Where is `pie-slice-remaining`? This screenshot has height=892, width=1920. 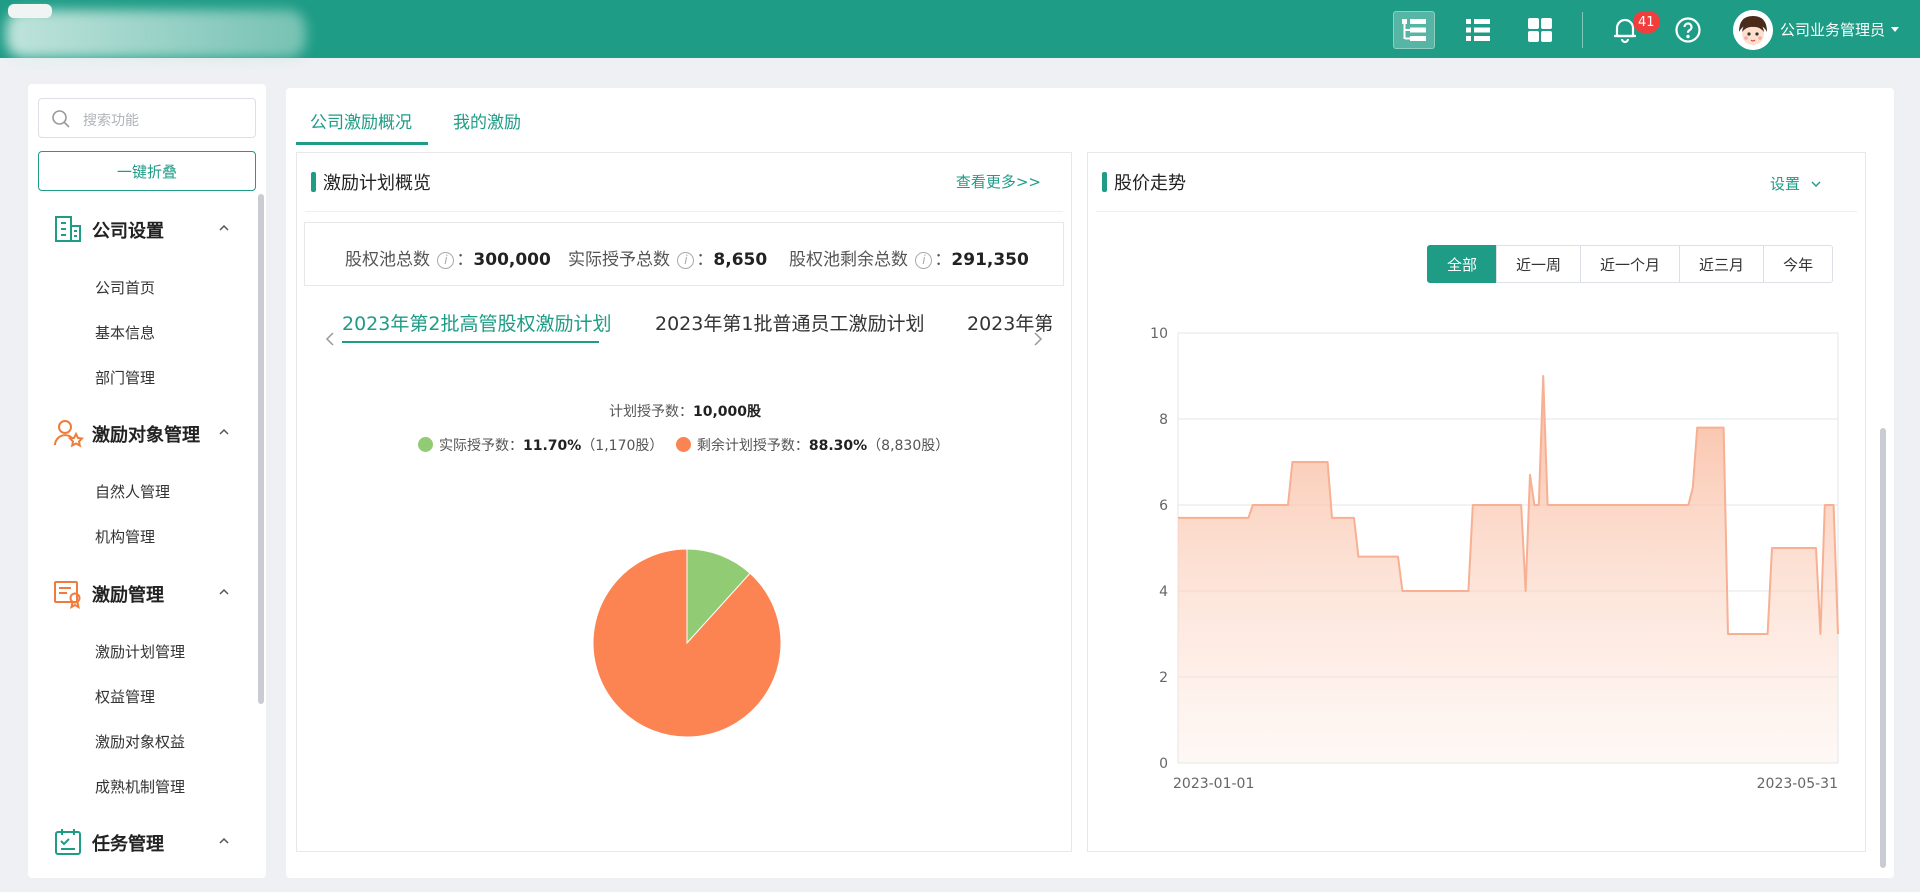 pie-slice-remaining is located at coordinates (687, 643).